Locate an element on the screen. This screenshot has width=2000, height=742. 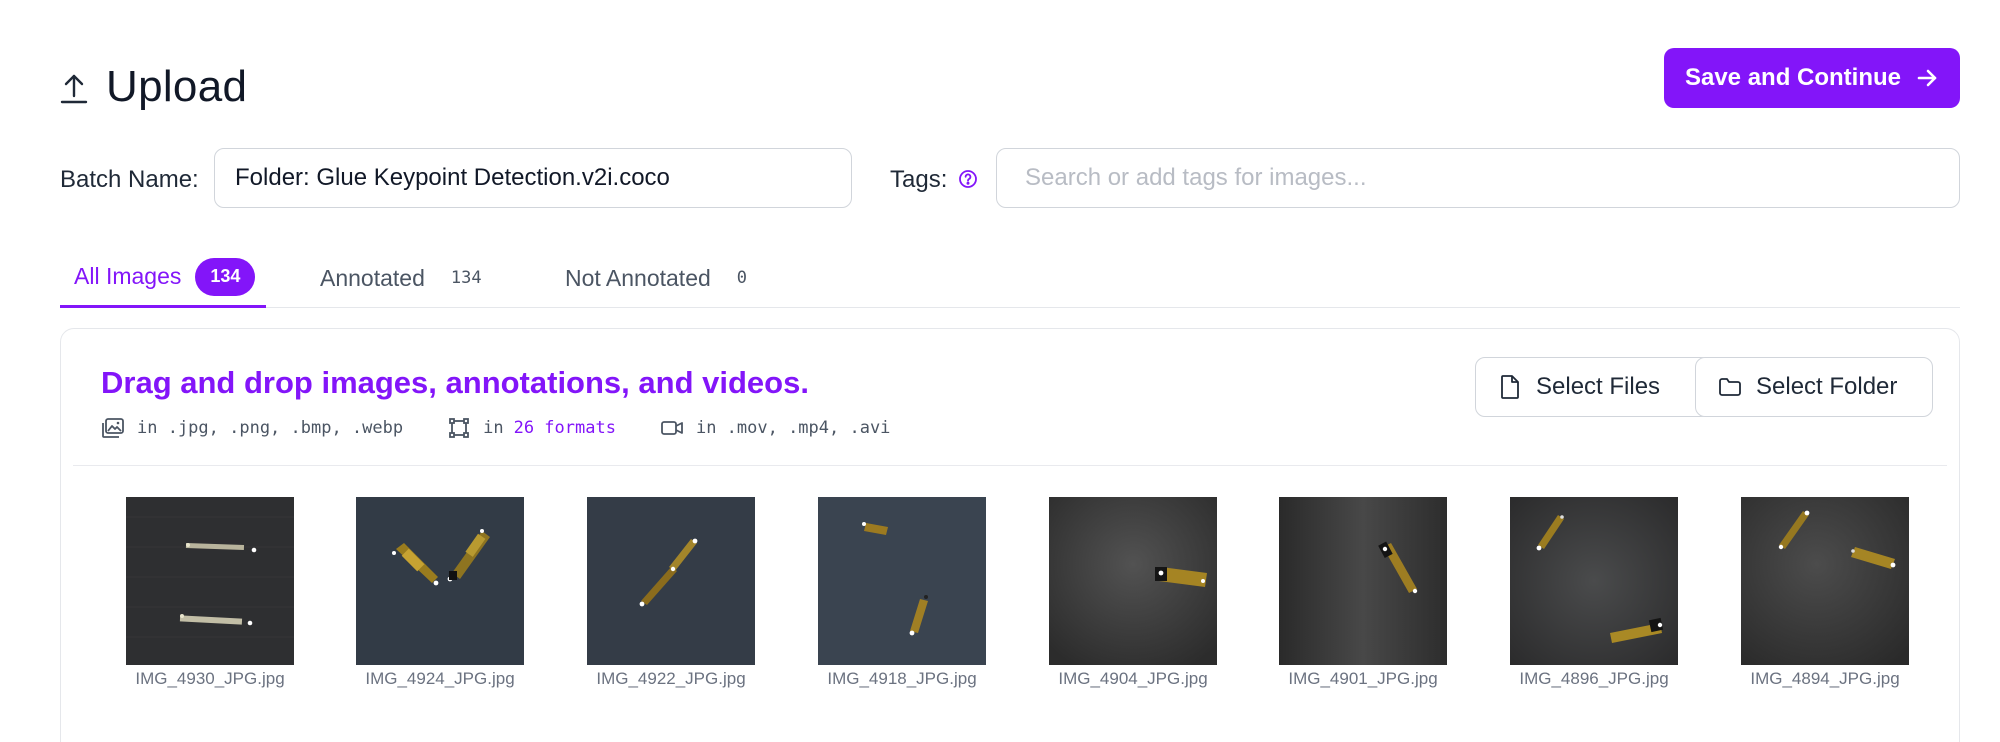
select-files-button: Select Files is located at coordinates (1593, 387).